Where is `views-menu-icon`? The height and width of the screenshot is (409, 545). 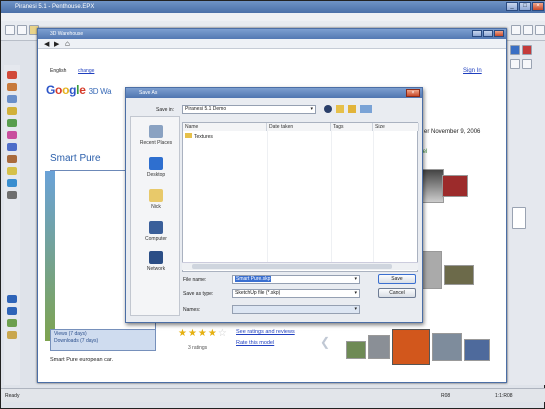
views-menu-icon is located at coordinates (366, 109).